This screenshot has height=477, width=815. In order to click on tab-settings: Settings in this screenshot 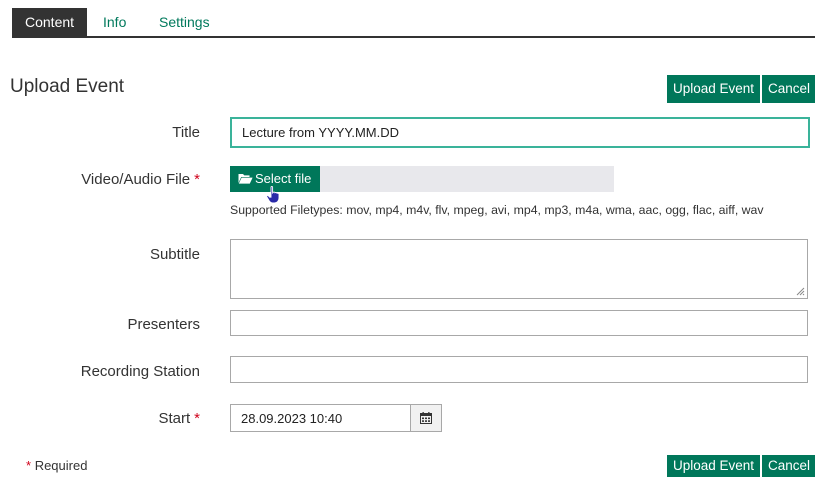, I will do `click(184, 22)`.